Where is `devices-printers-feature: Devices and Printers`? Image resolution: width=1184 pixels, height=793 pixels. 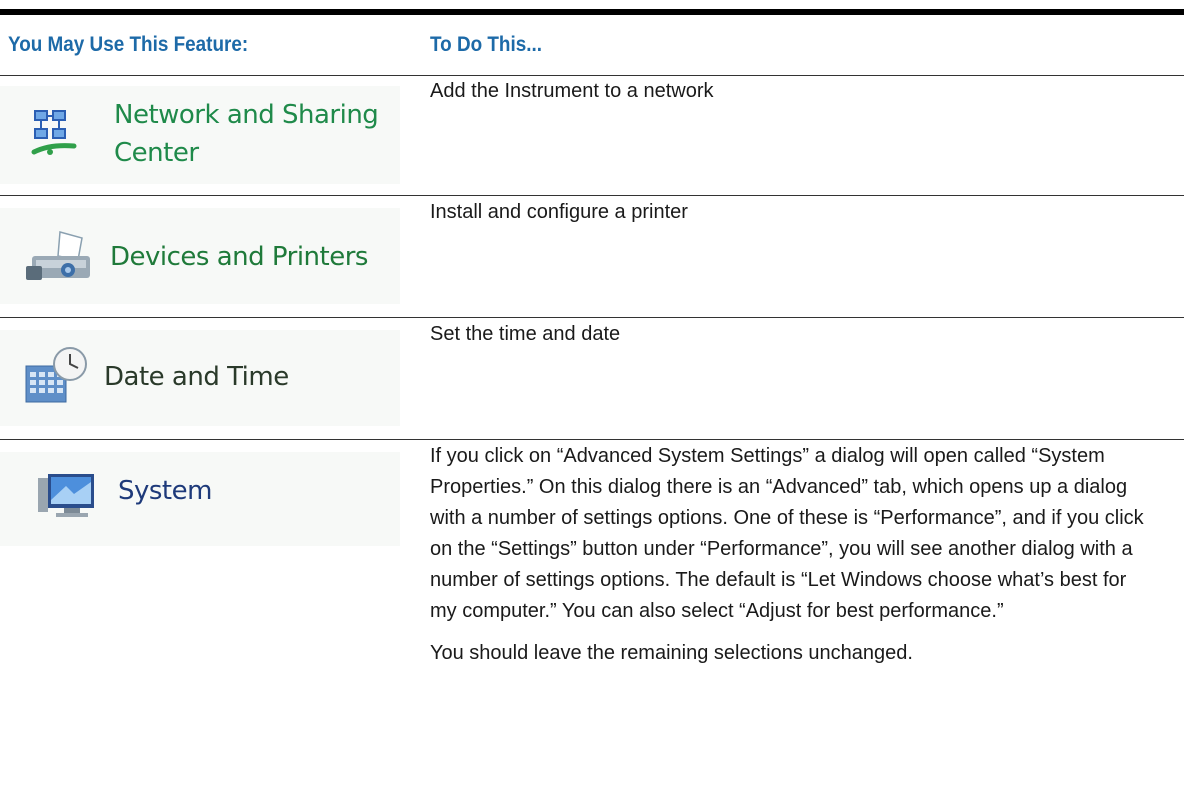 devices-printers-feature: Devices and Printers is located at coordinates (200, 256).